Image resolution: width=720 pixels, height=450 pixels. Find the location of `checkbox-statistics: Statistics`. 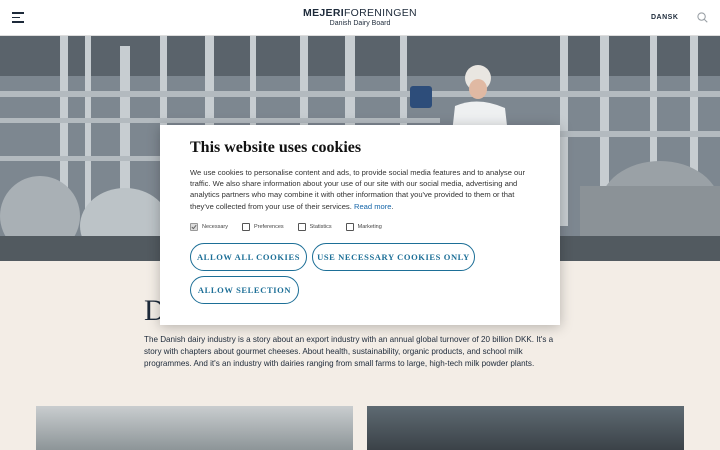

checkbox-statistics: Statistics is located at coordinates (314, 227).